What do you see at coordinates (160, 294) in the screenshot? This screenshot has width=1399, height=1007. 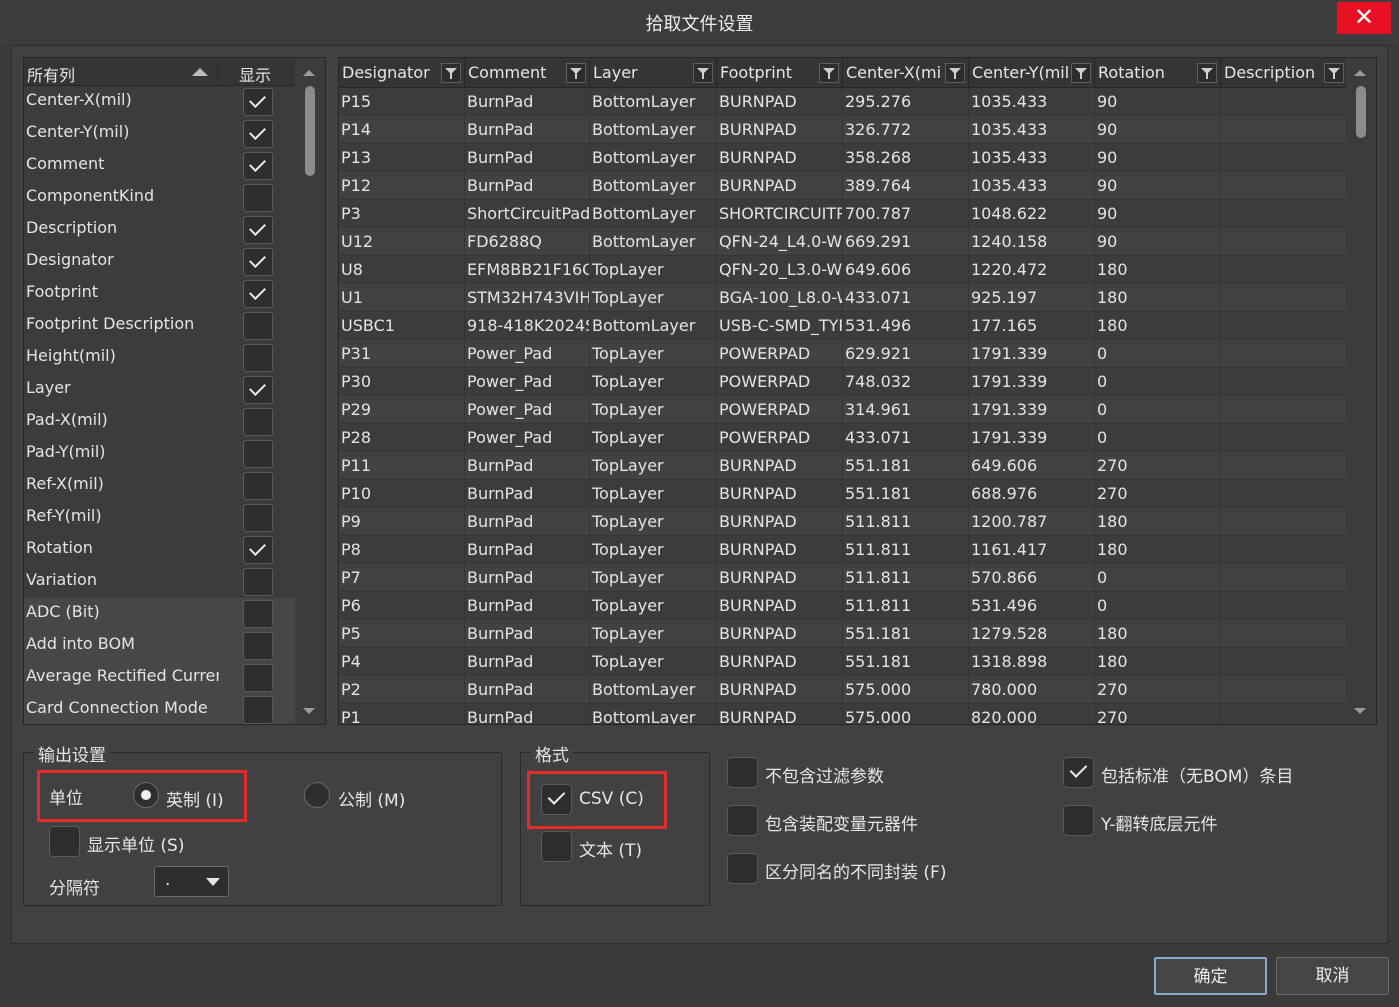 I see `column-list-item: Footprint` at bounding box center [160, 294].